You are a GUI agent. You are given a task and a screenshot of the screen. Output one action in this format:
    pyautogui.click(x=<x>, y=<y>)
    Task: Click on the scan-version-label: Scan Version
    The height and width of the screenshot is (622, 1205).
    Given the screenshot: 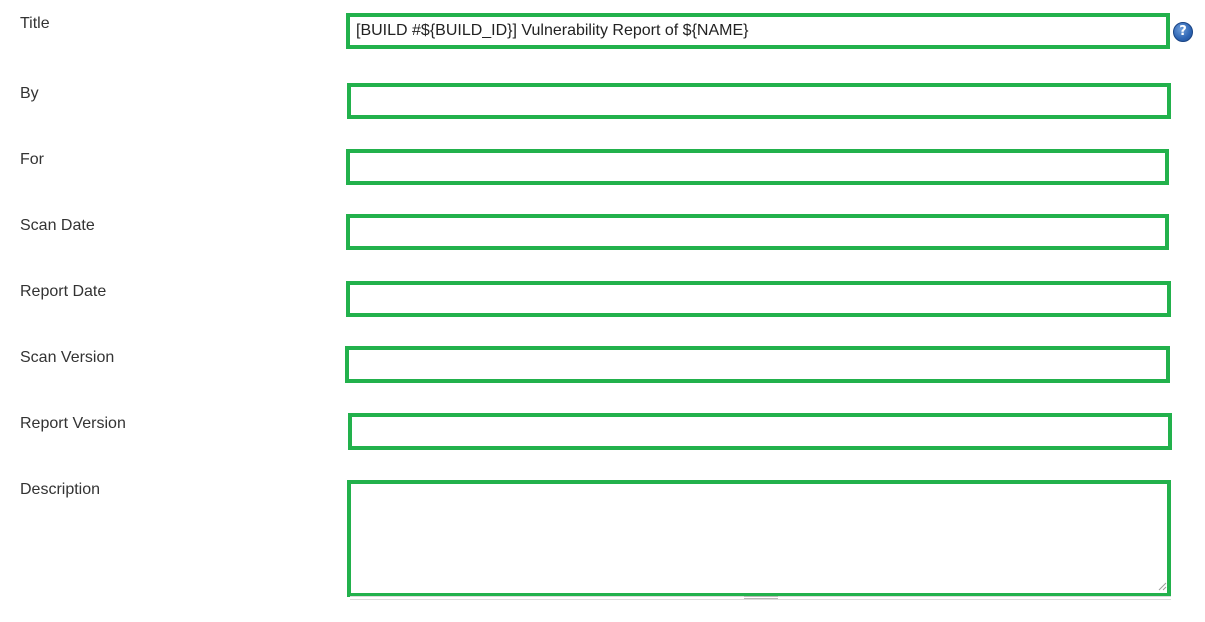 What is the action you would take?
    pyautogui.click(x=67, y=357)
    